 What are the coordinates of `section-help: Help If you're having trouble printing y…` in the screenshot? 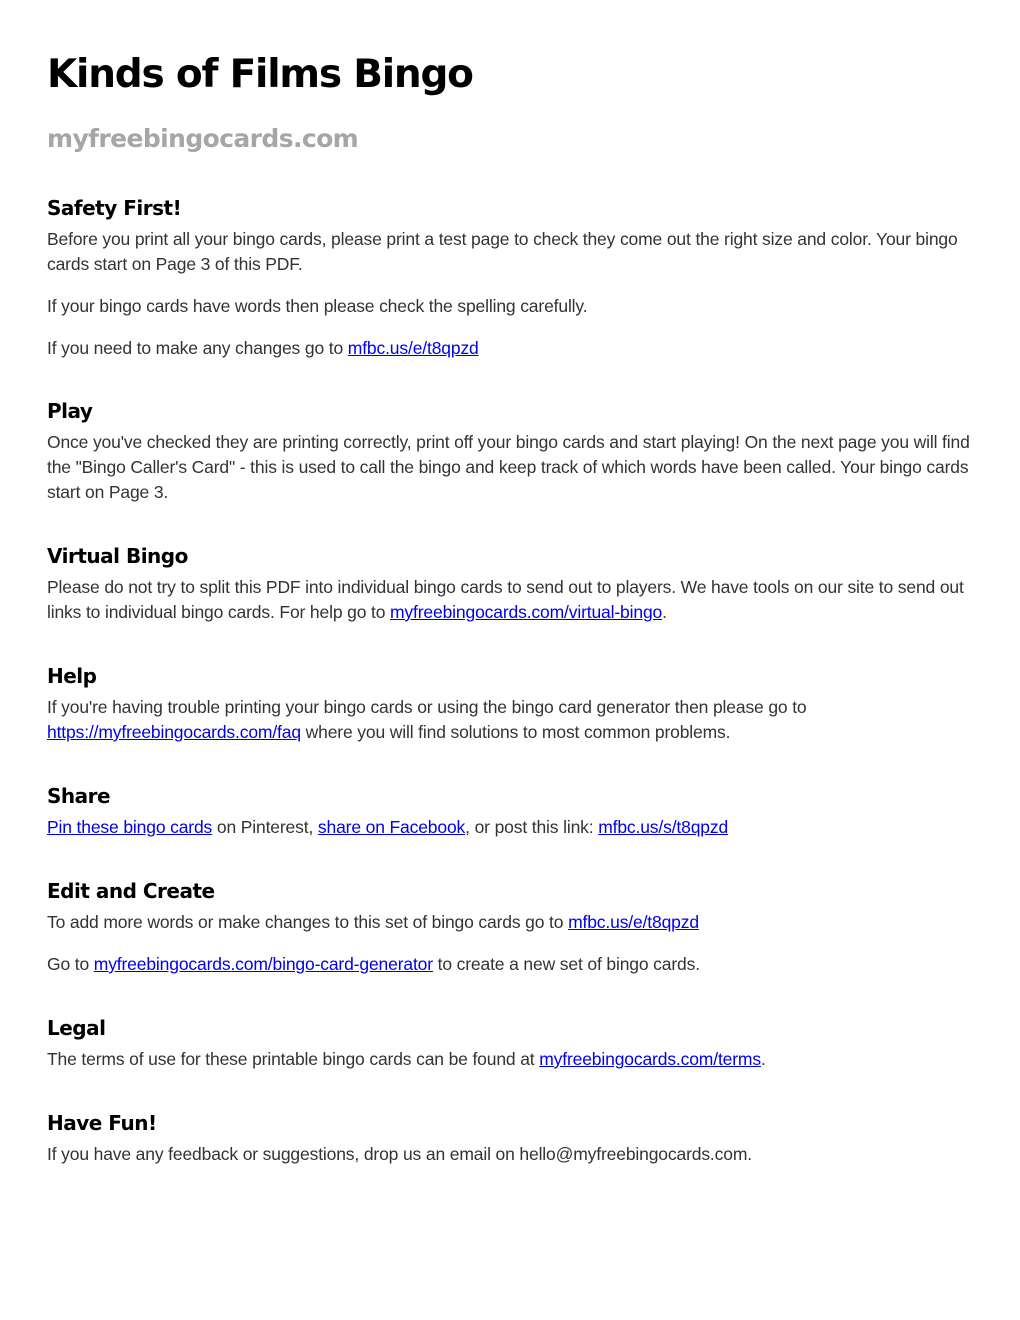 It's located at (514, 704).